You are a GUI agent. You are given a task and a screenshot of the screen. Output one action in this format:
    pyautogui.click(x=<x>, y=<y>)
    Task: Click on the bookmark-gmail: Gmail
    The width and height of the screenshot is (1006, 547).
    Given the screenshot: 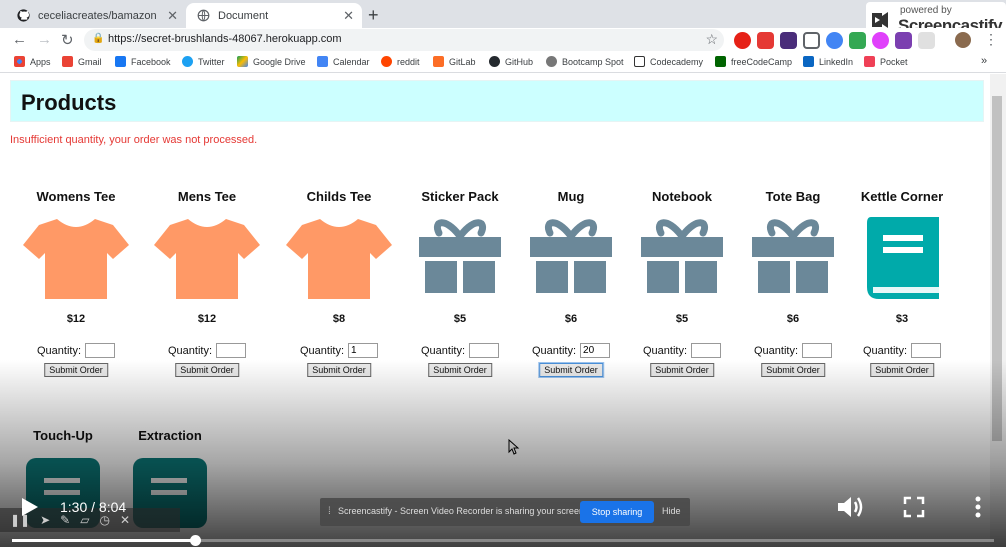 What is the action you would take?
    pyautogui.click(x=82, y=61)
    